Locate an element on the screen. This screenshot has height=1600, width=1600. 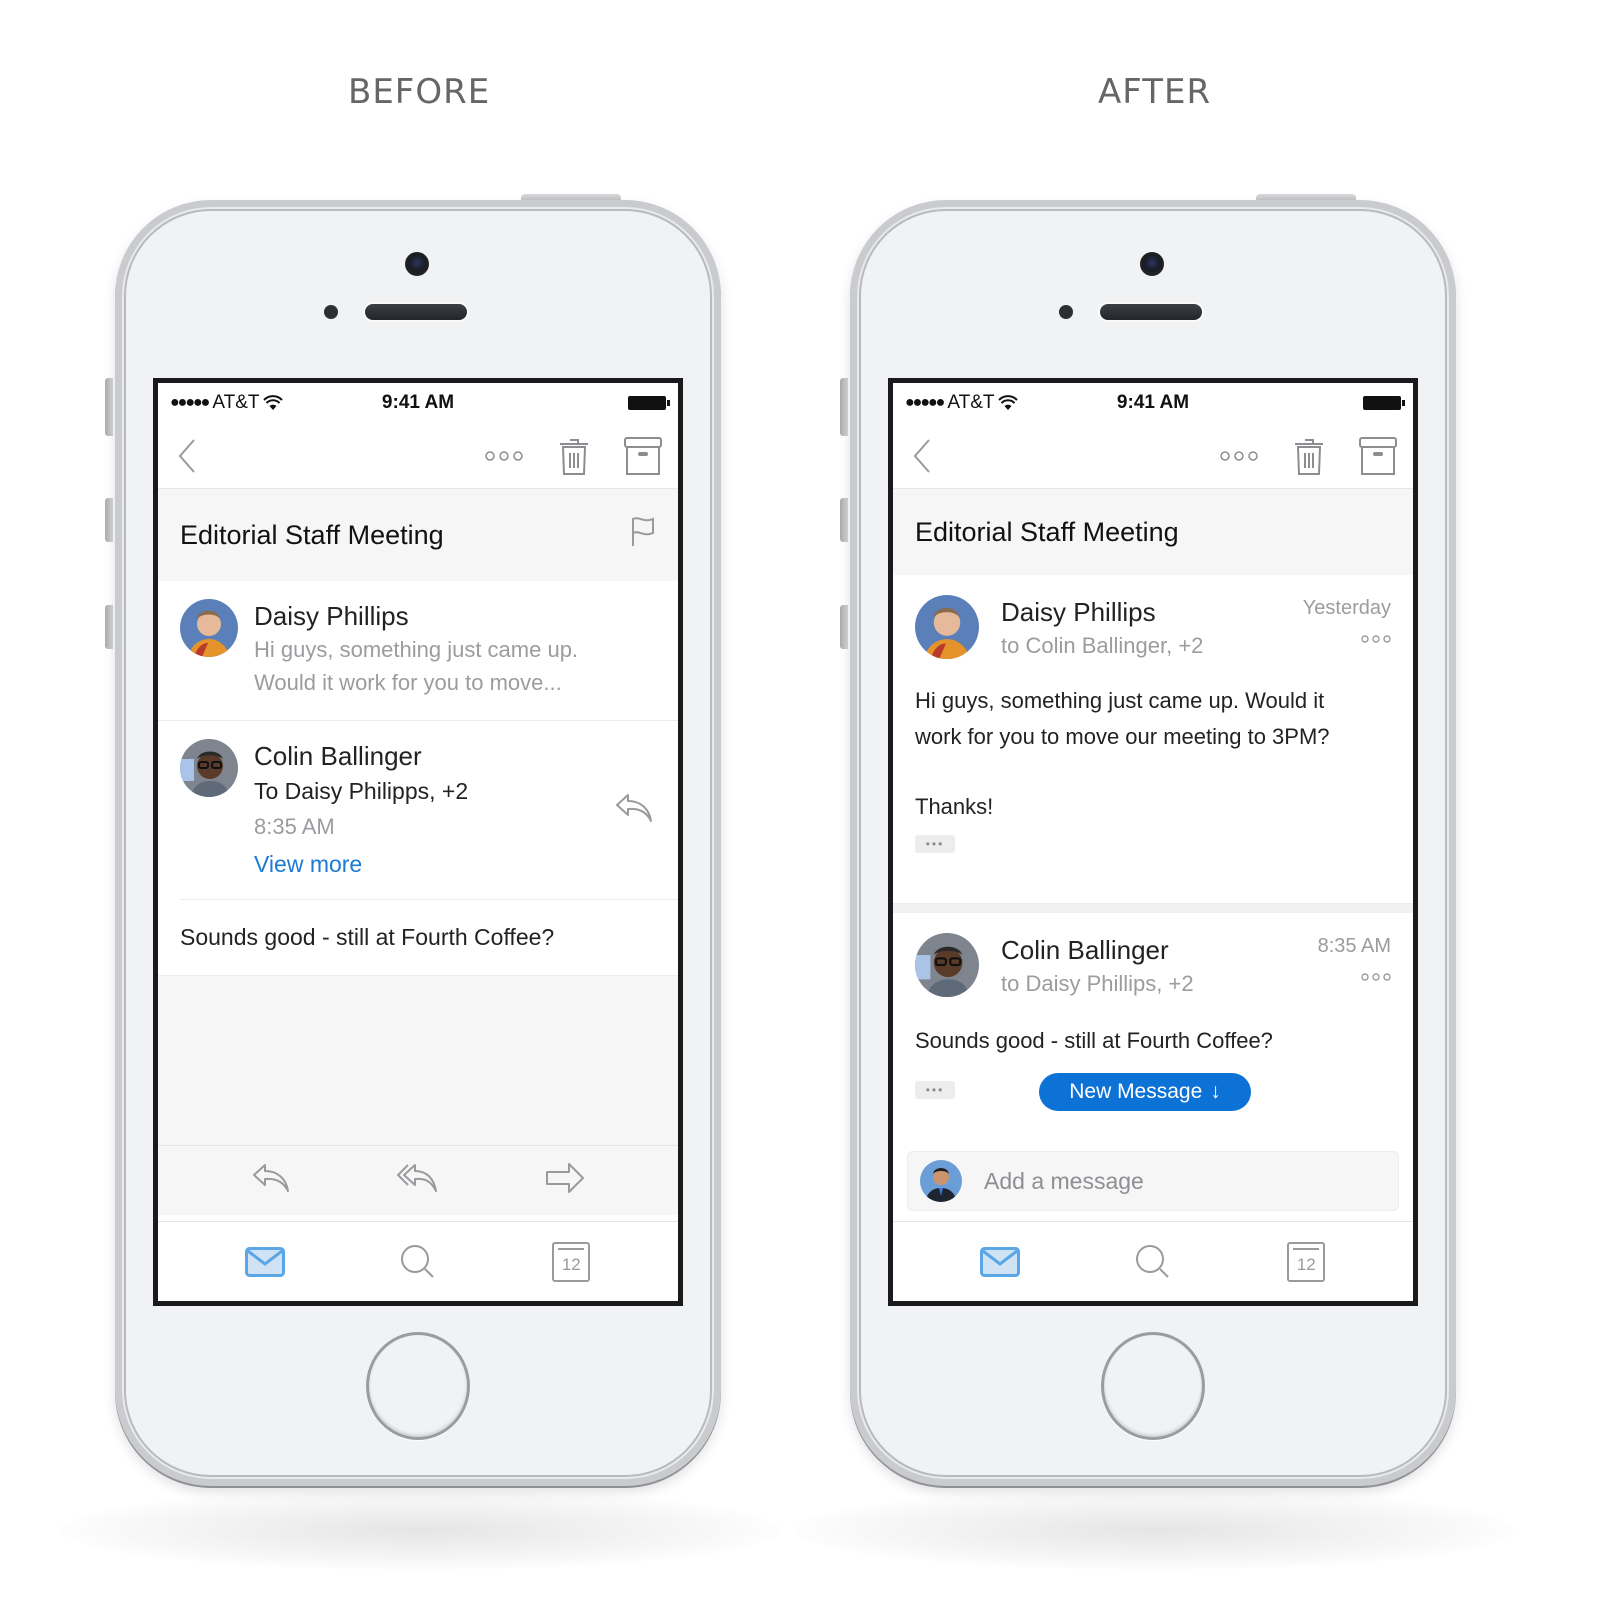
avatar-current-user is located at coordinates (941, 1181).